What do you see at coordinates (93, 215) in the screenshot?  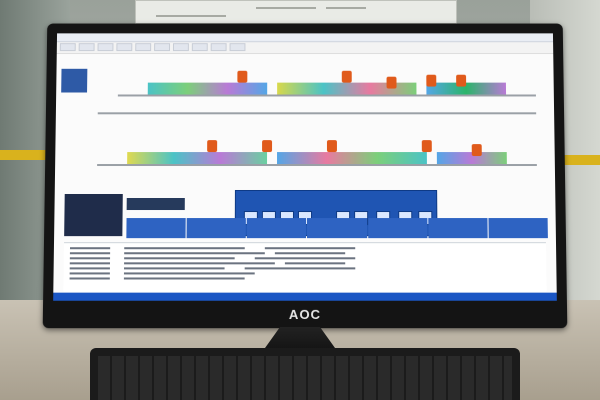 I see `production-info-box` at bounding box center [93, 215].